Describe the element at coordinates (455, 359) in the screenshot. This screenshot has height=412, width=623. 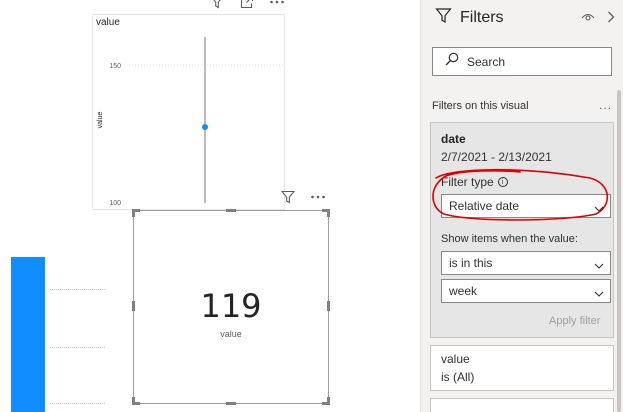
I see `filter-card-title: value` at that location.